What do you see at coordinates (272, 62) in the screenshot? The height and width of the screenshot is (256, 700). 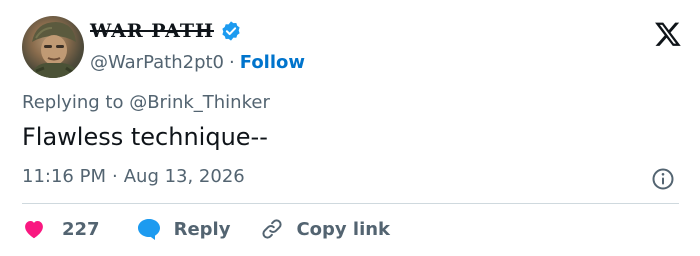 I see `follow-button: Follow` at bounding box center [272, 62].